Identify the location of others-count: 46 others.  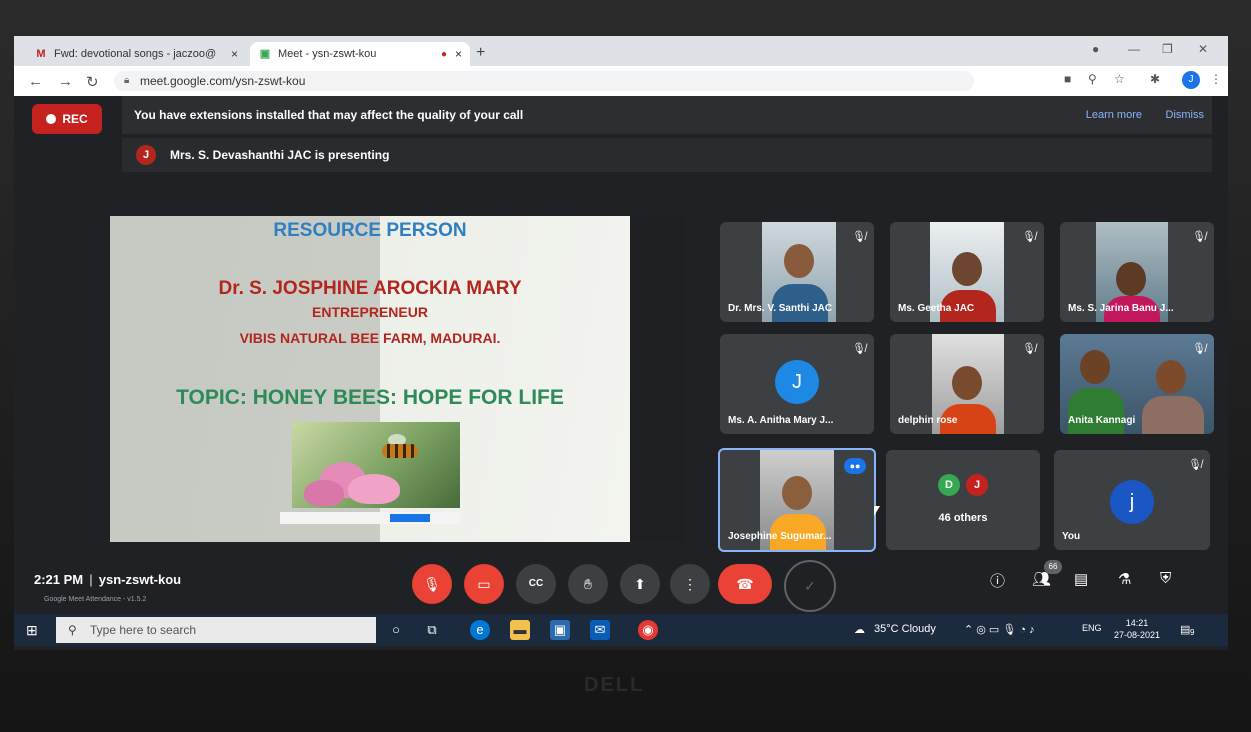
(963, 518).